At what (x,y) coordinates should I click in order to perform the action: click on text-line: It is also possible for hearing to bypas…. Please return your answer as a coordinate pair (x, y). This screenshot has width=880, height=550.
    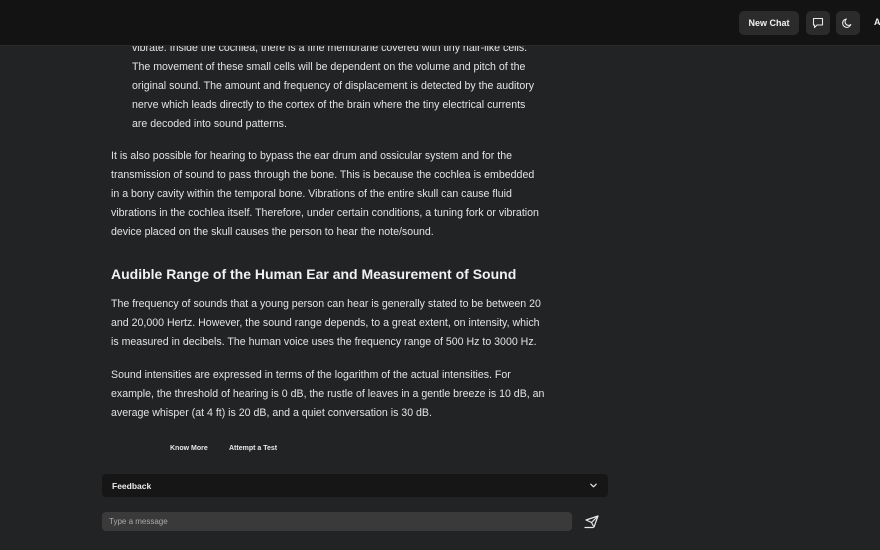
    Looking at the image, I should click on (312, 156).